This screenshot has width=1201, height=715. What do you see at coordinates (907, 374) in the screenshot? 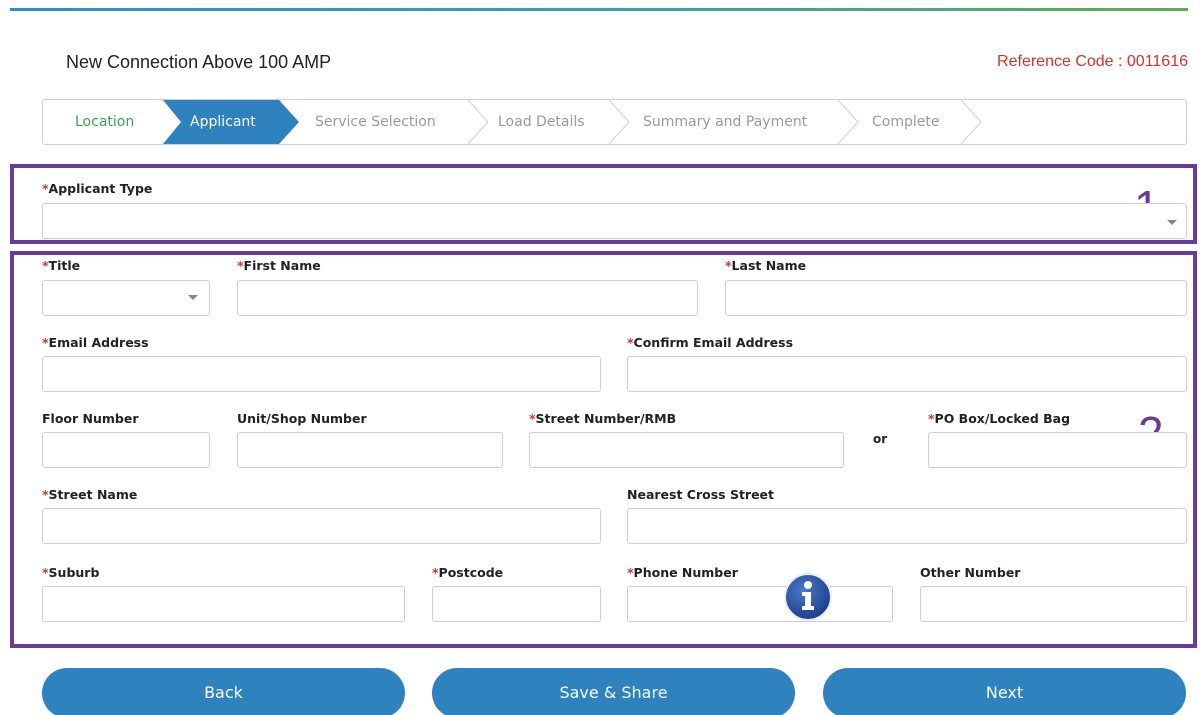
I see `confirm-email-input` at bounding box center [907, 374].